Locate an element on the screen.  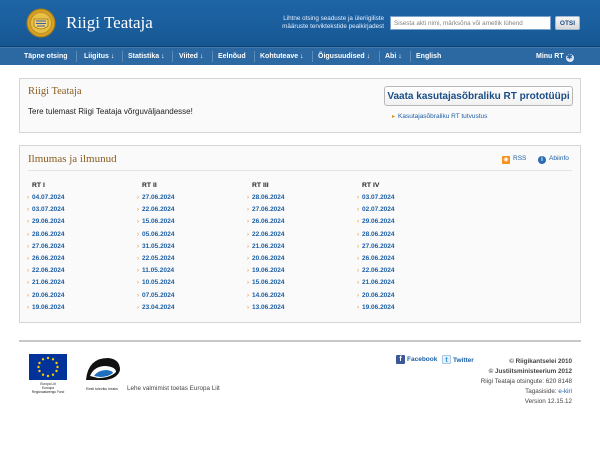
column-header: RT I is located at coordinates (38, 185).